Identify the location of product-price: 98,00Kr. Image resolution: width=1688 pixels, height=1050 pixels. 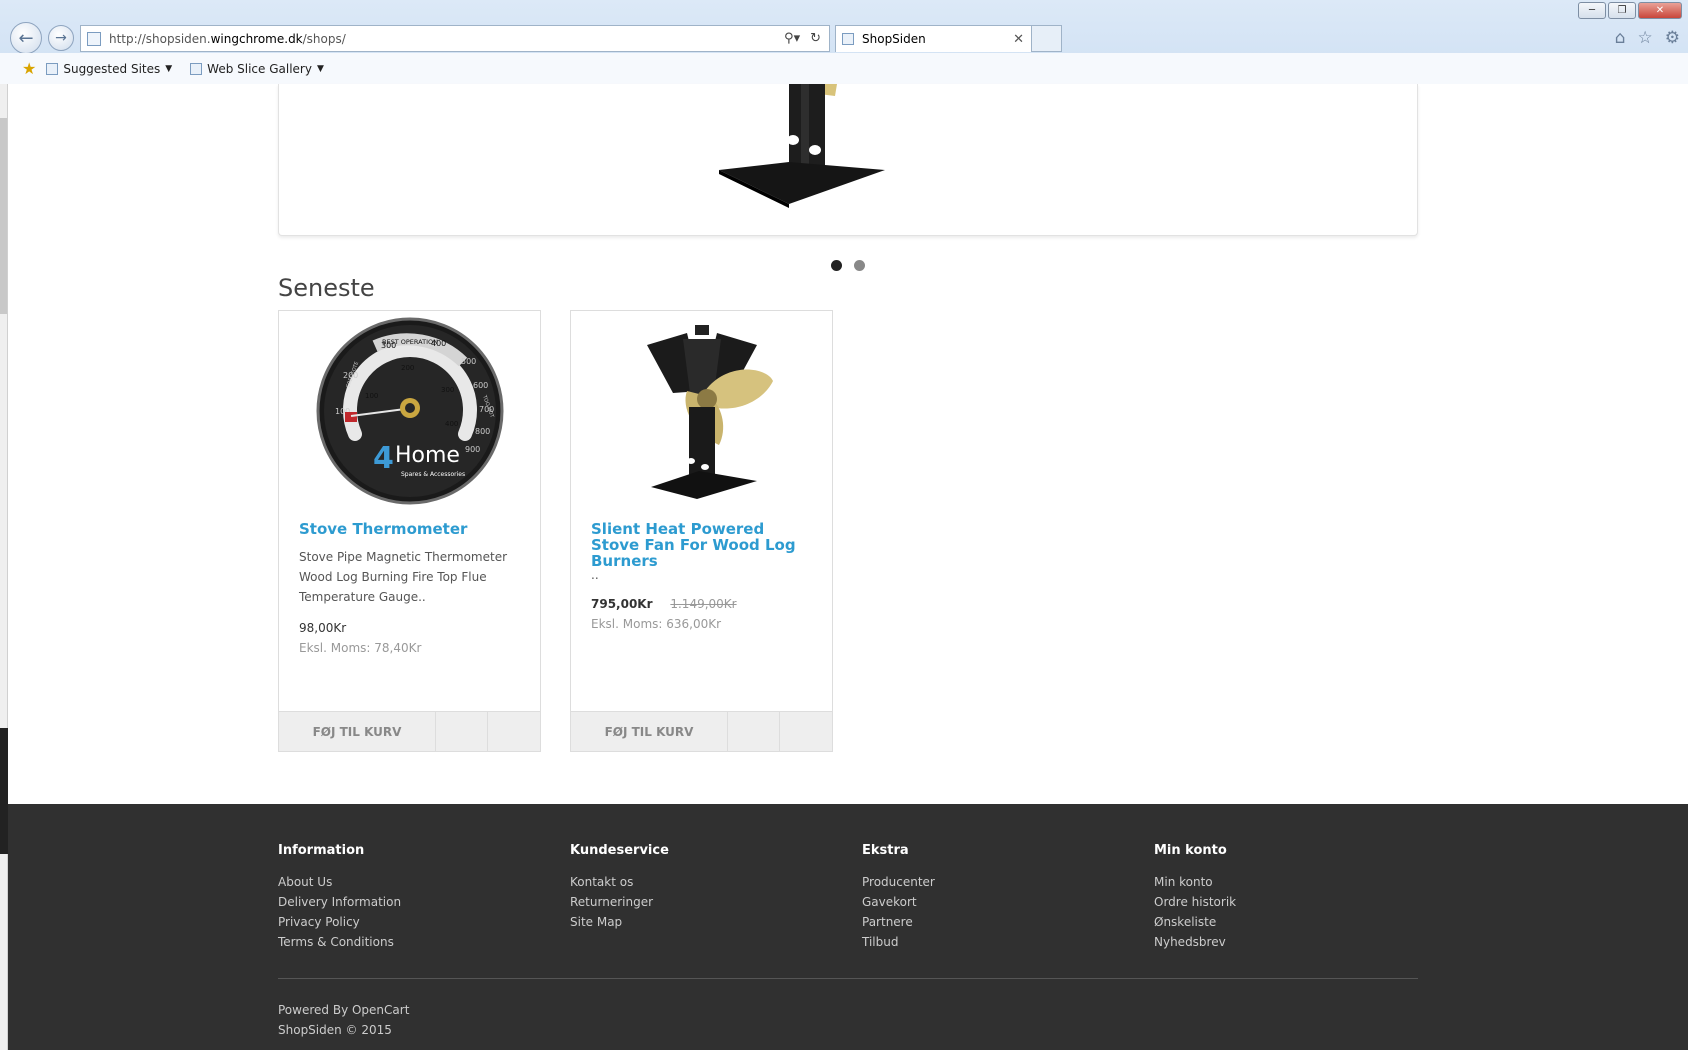
(322, 628).